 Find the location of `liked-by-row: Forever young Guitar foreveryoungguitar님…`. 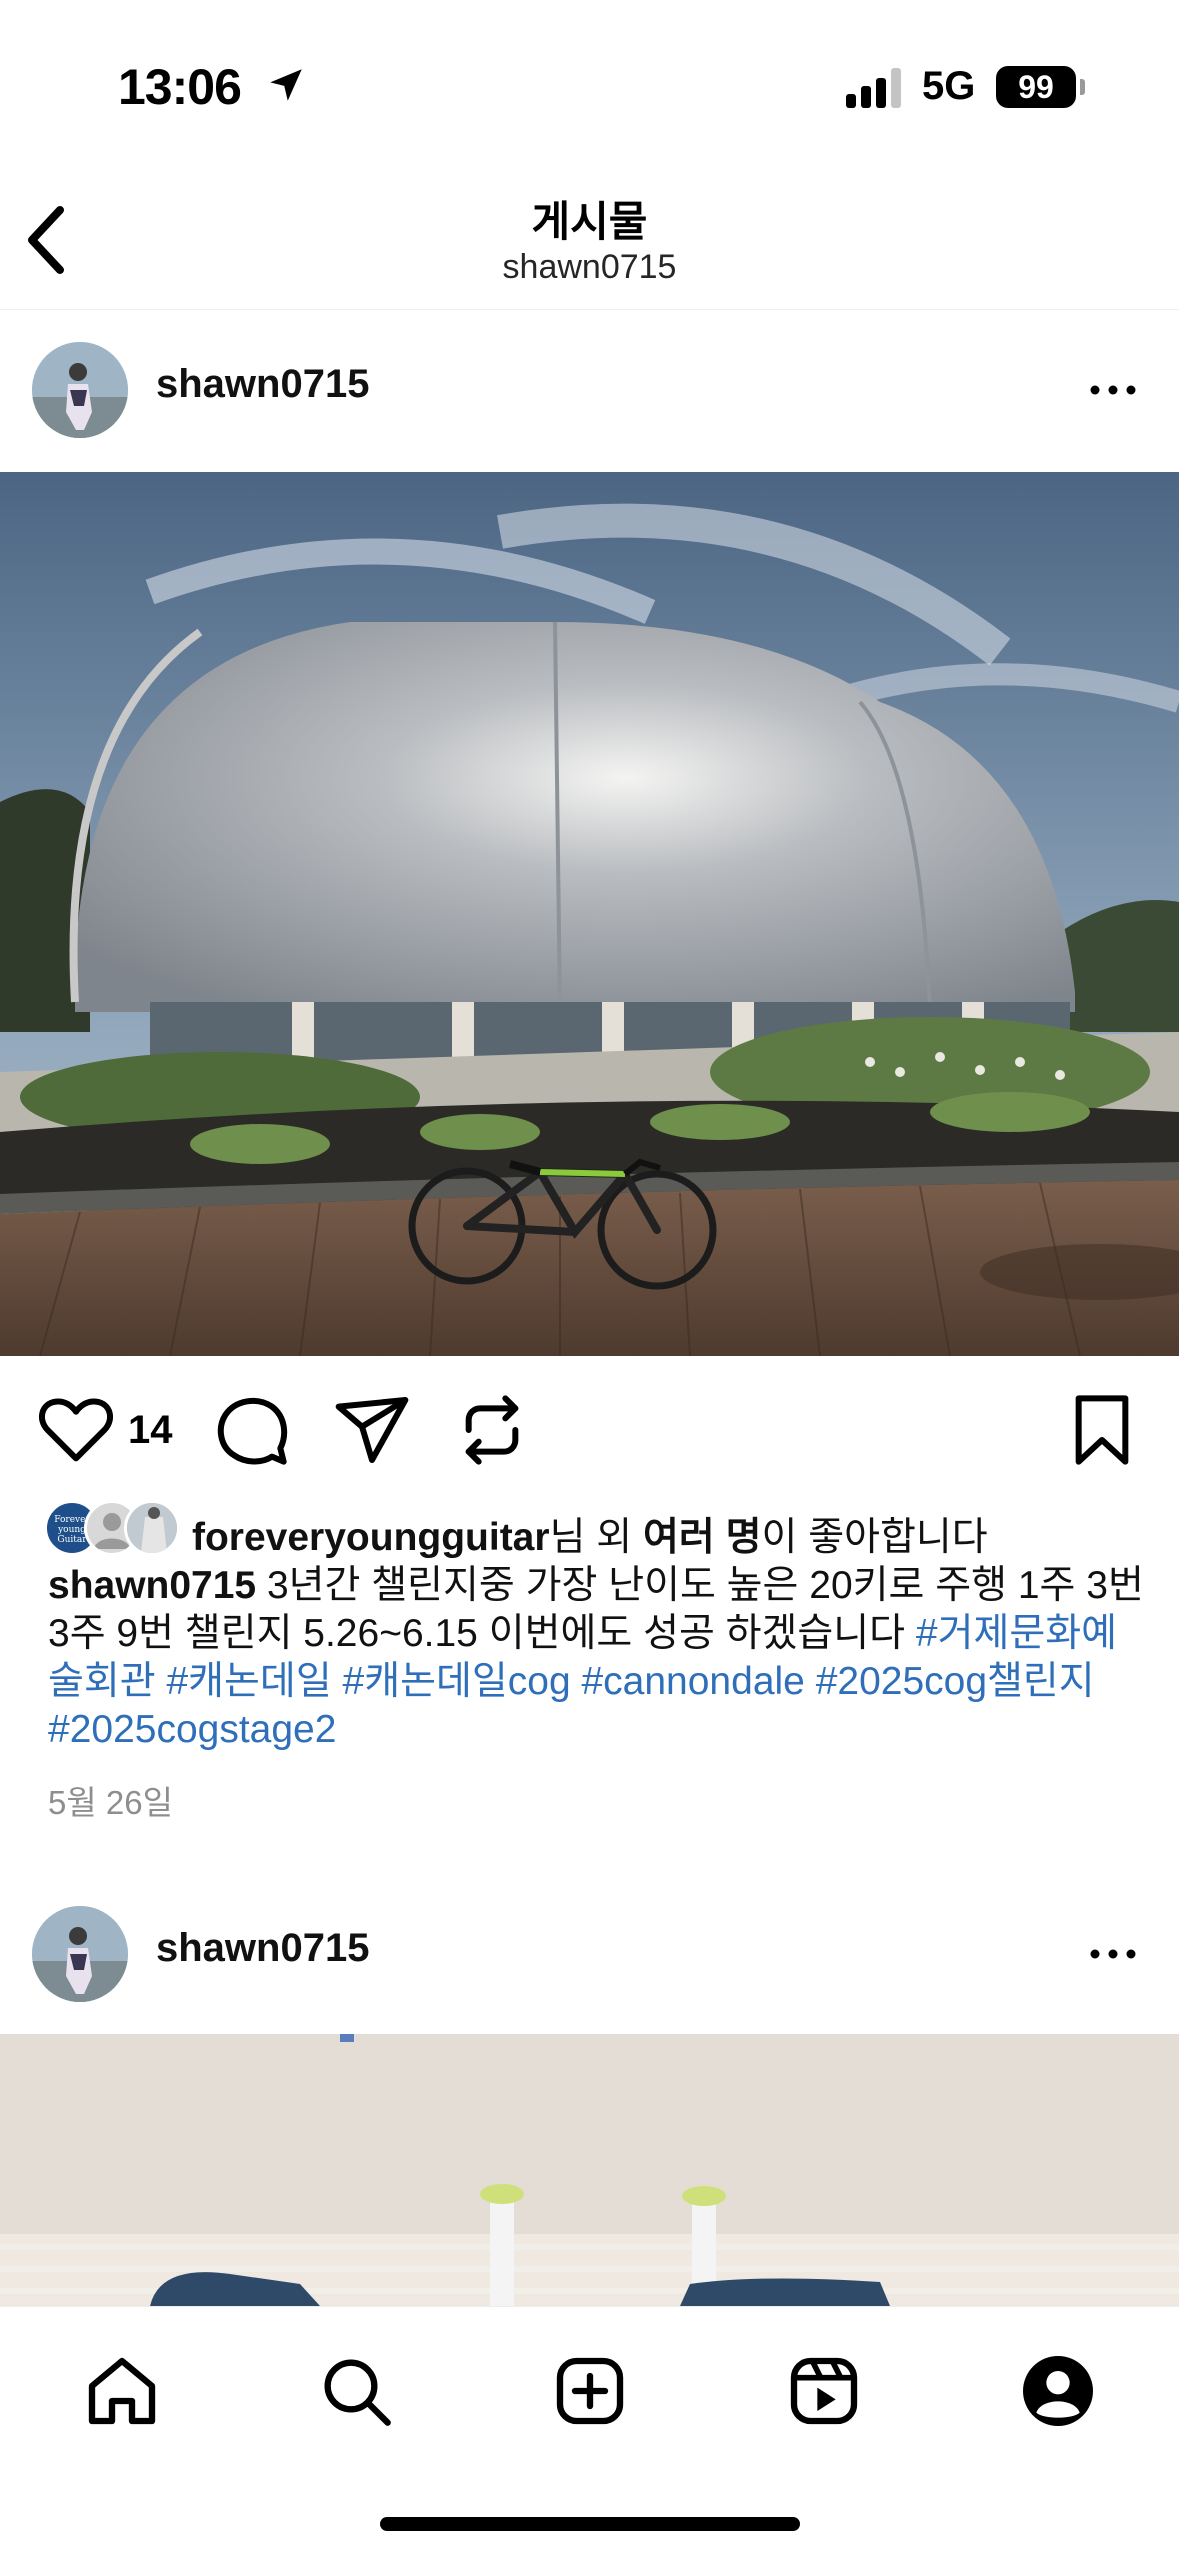

liked-by-row: Forever young Guitar foreveryoungguitar님… is located at coordinates (589, 1529).